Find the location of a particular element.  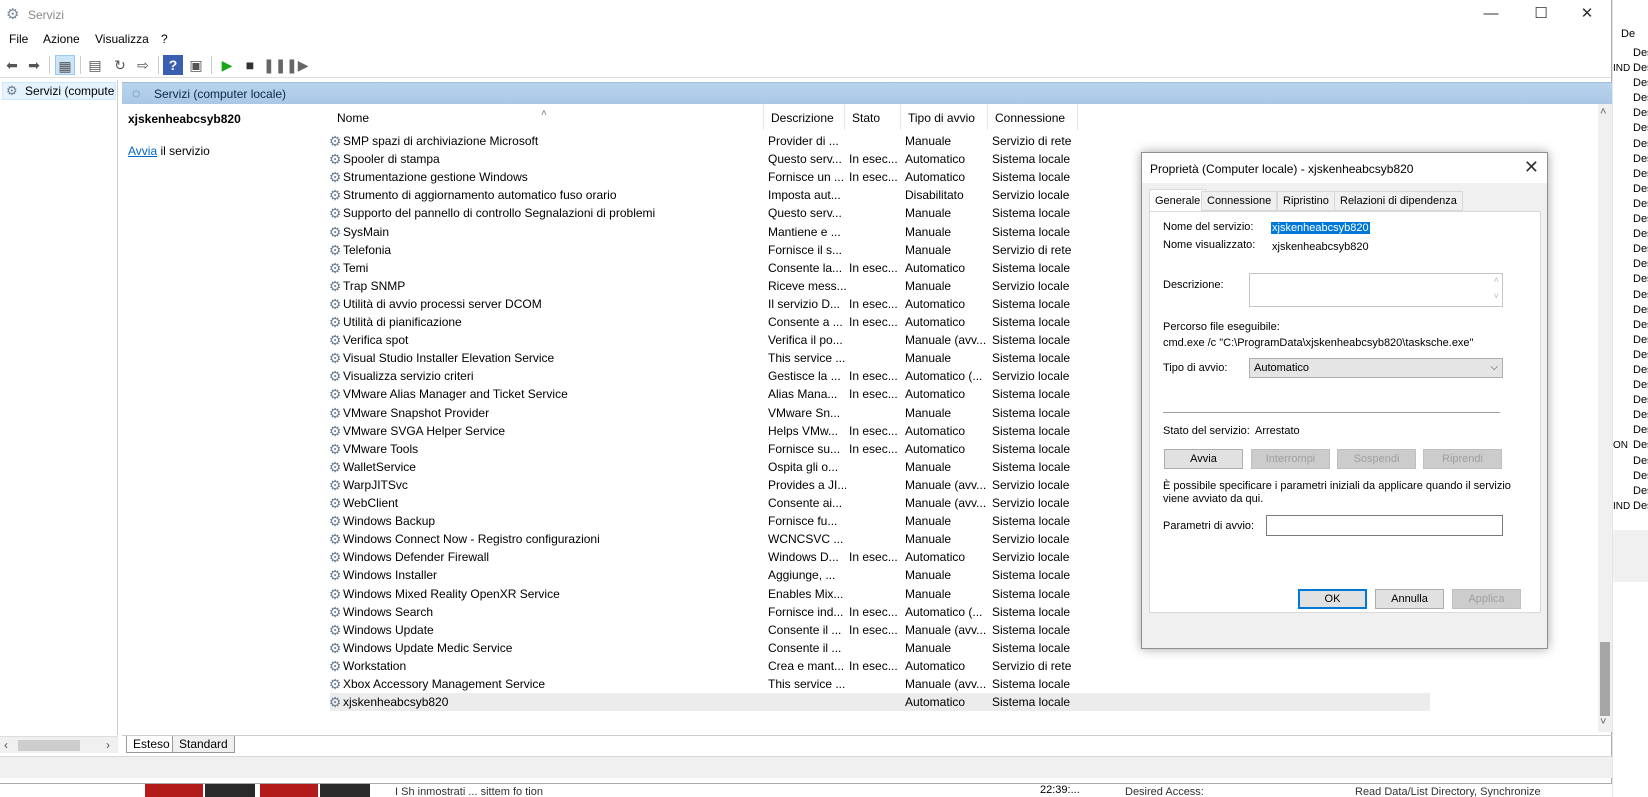

menu-help: ? is located at coordinates (164, 39).